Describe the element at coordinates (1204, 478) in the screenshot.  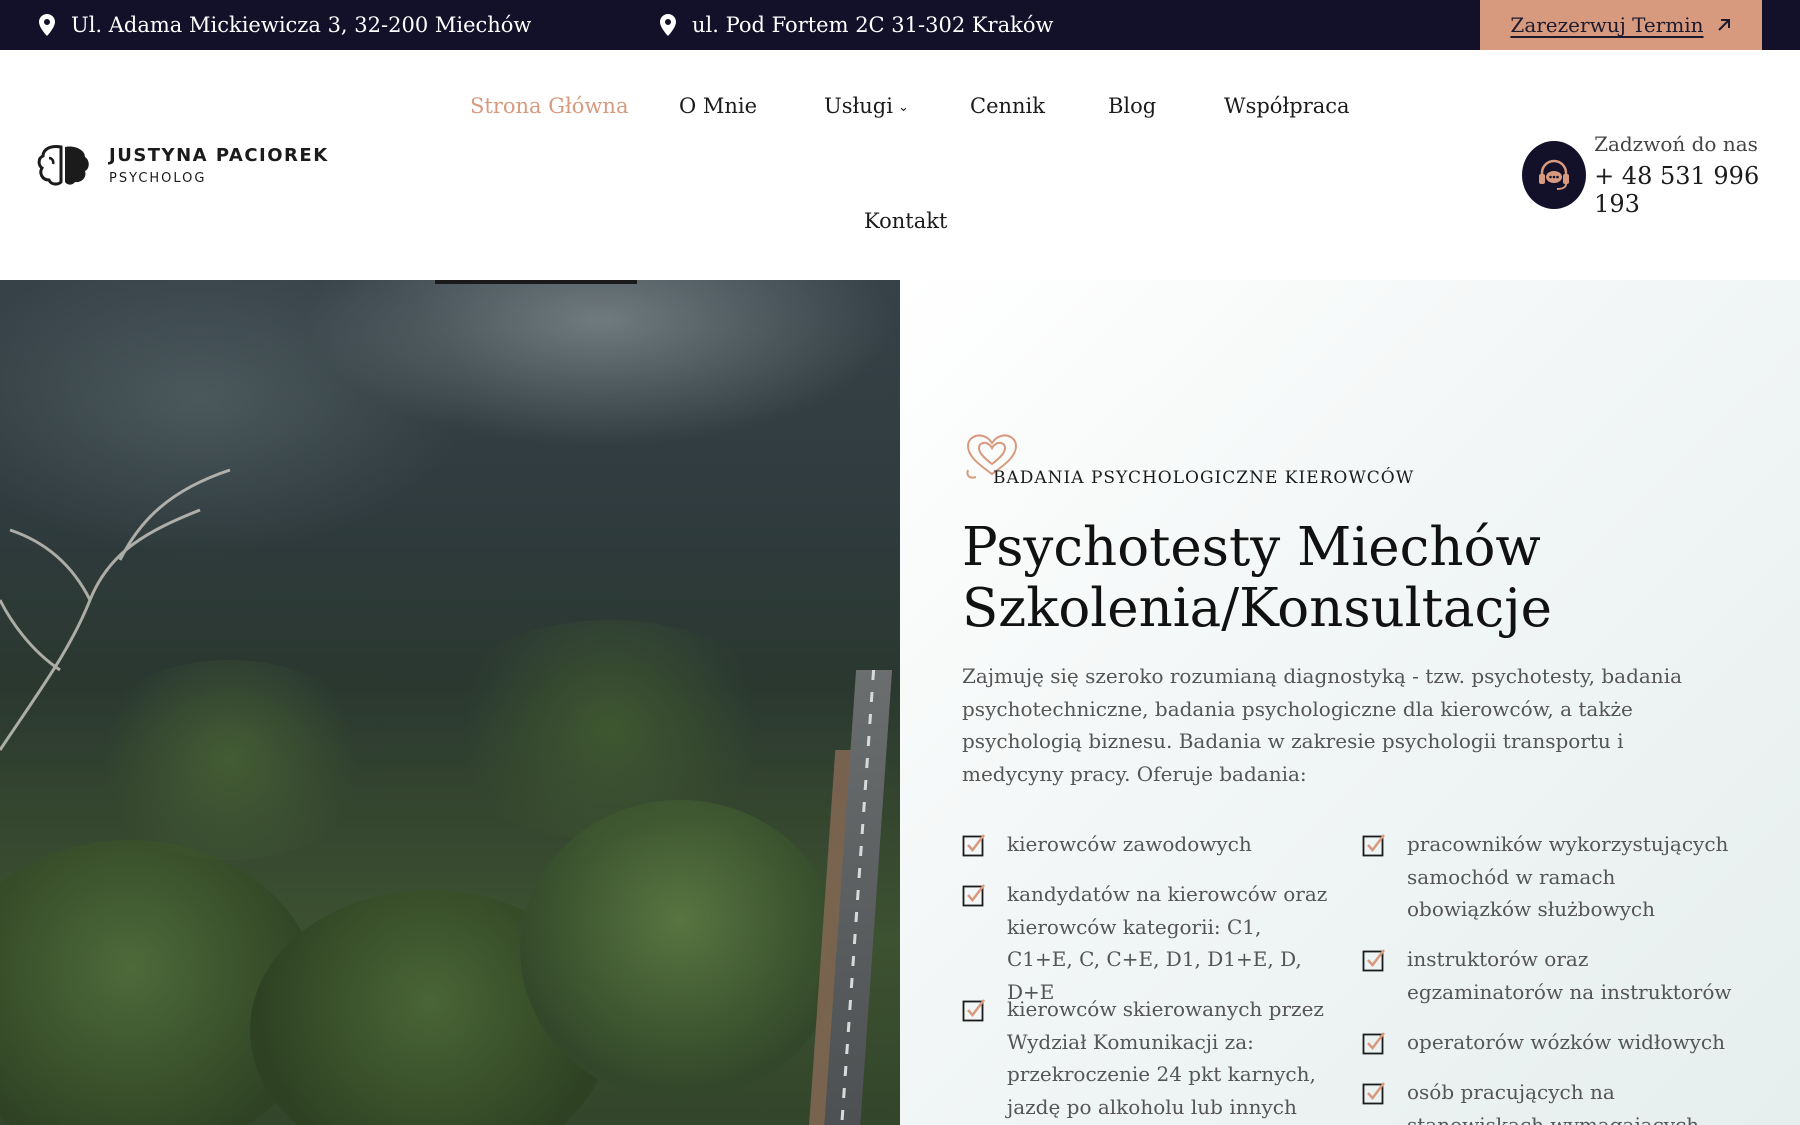
I see `hero-kicker-text: BADANIA PSYCHOLOGICZNE KIEROWCÓW` at that location.